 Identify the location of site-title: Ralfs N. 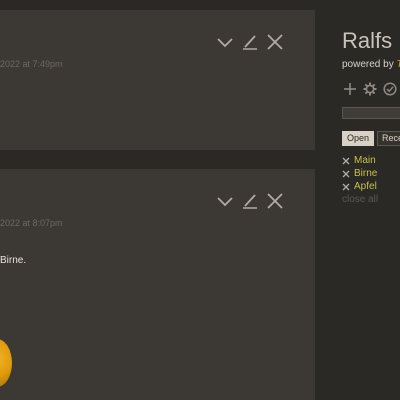
(371, 40).